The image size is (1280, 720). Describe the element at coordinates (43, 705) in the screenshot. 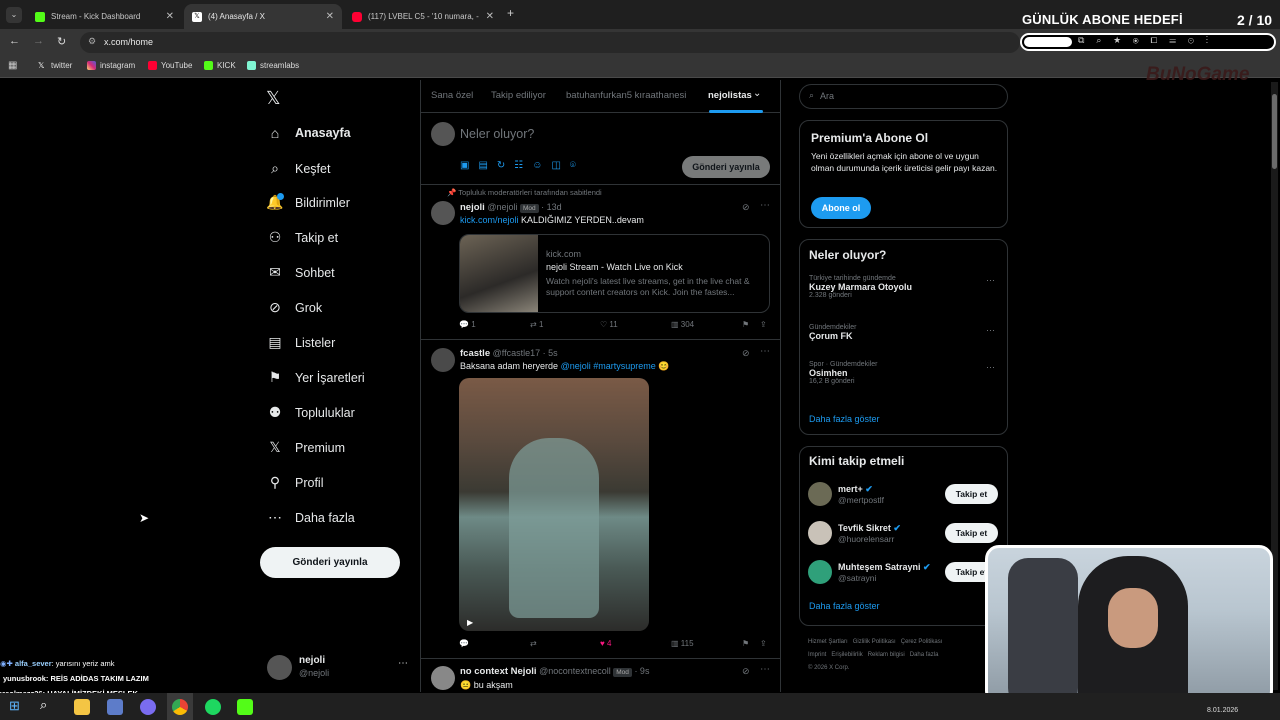

I see `search-icon: ⌕` at that location.